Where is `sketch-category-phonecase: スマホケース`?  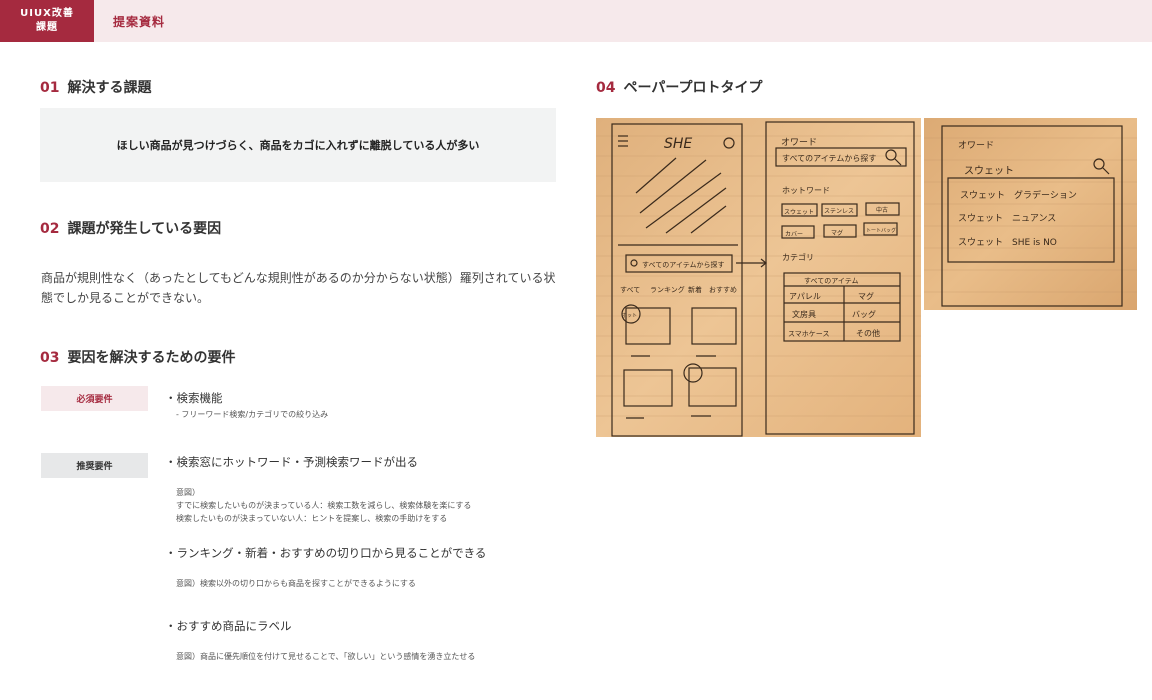
sketch-category-phonecase: スマホケース is located at coordinates (808, 334).